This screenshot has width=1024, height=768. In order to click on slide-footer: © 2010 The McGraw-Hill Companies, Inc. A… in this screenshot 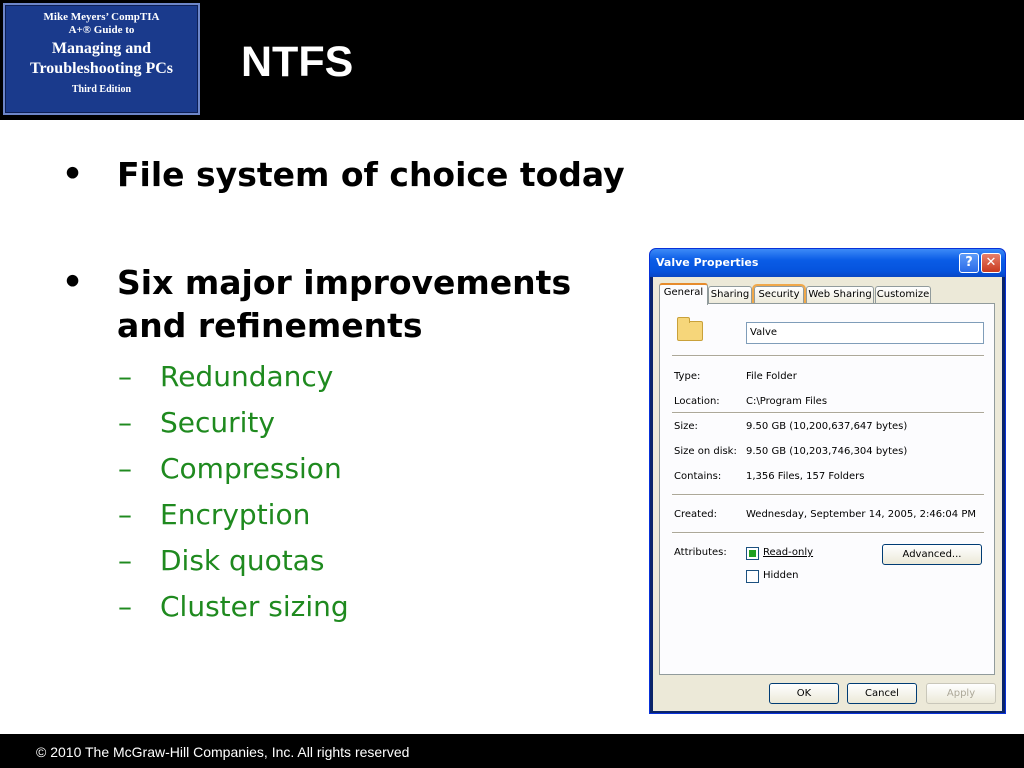, I will do `click(512, 751)`.